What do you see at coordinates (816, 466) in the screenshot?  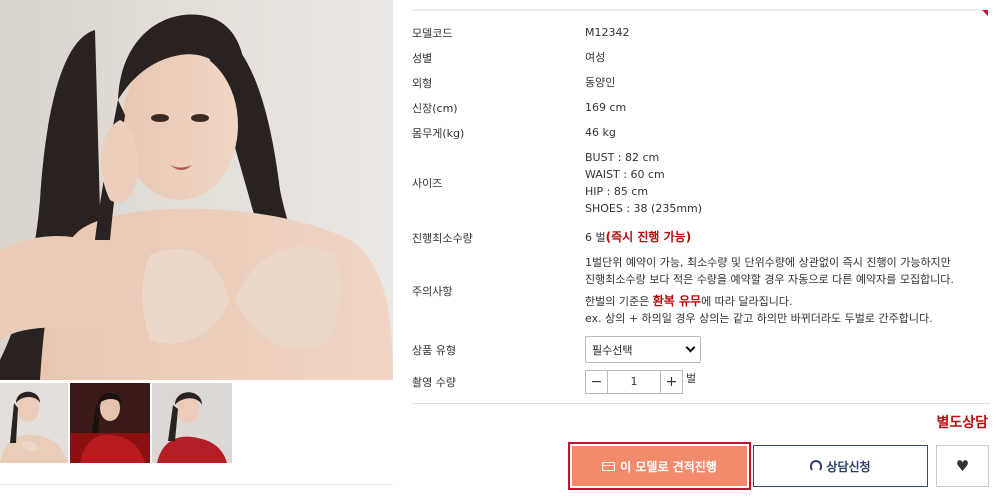 I see `headset-icon` at bounding box center [816, 466].